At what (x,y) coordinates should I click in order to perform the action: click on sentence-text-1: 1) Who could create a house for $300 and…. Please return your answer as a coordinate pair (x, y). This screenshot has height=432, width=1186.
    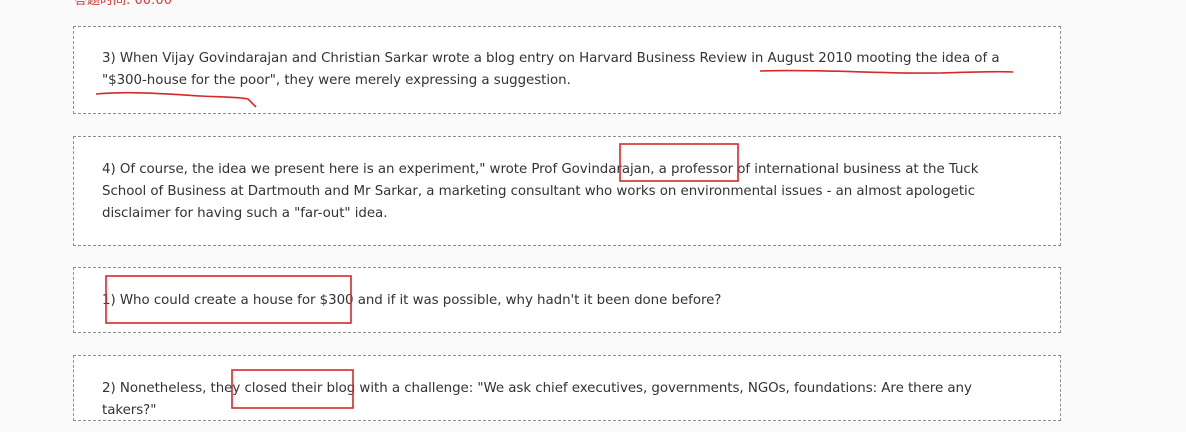
    Looking at the image, I should click on (412, 300).